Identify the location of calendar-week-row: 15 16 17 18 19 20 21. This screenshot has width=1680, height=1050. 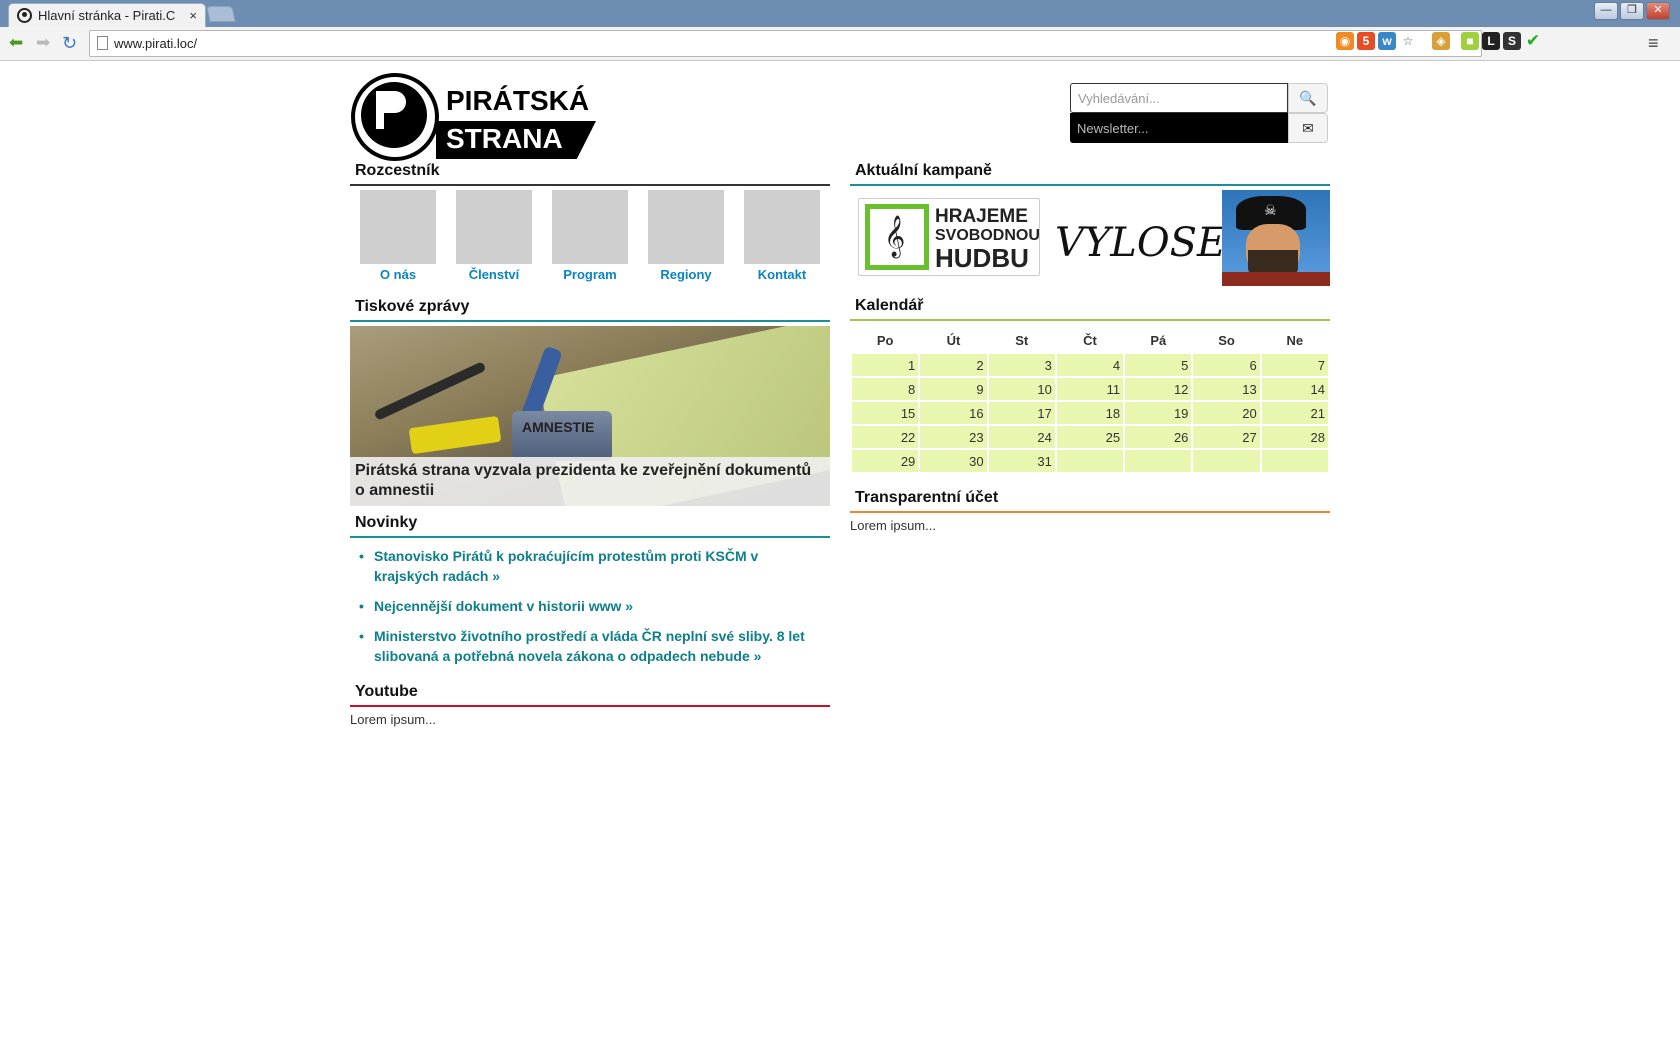
(1090, 413).